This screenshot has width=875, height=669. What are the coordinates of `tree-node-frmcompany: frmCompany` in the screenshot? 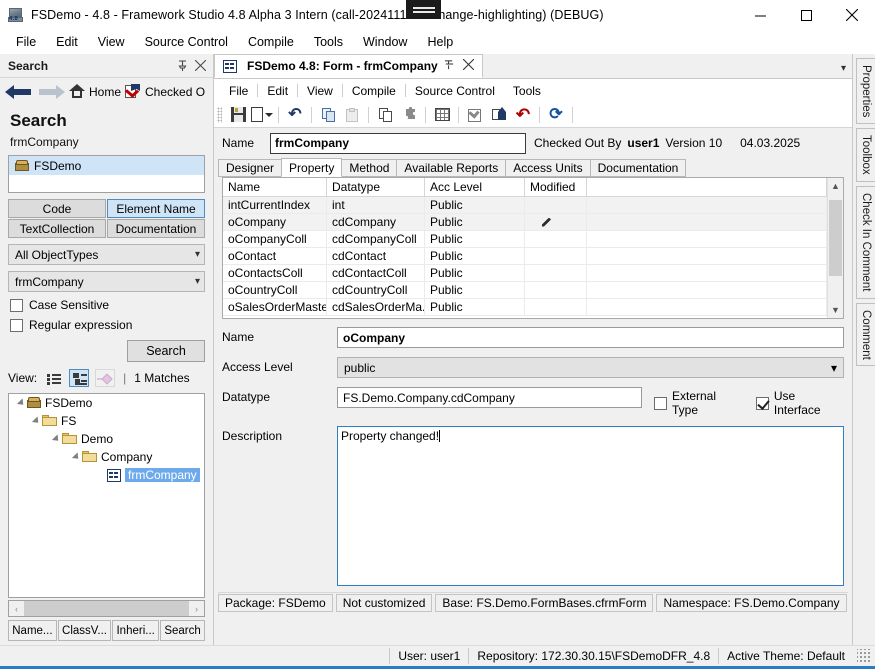 It's located at (106, 475).